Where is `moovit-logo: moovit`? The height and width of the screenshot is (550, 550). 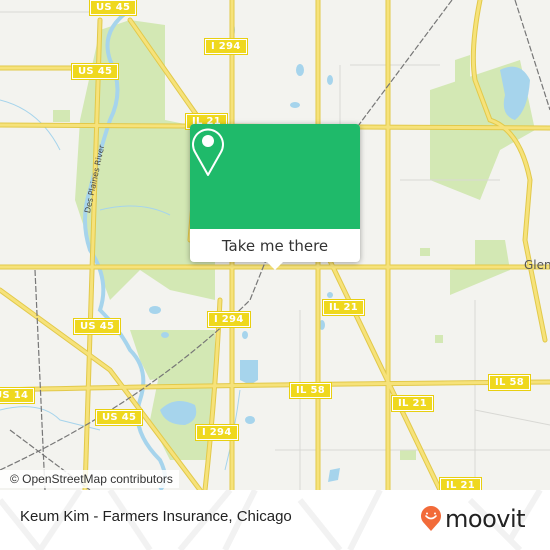
moovit-logo: moovit is located at coordinates (473, 519).